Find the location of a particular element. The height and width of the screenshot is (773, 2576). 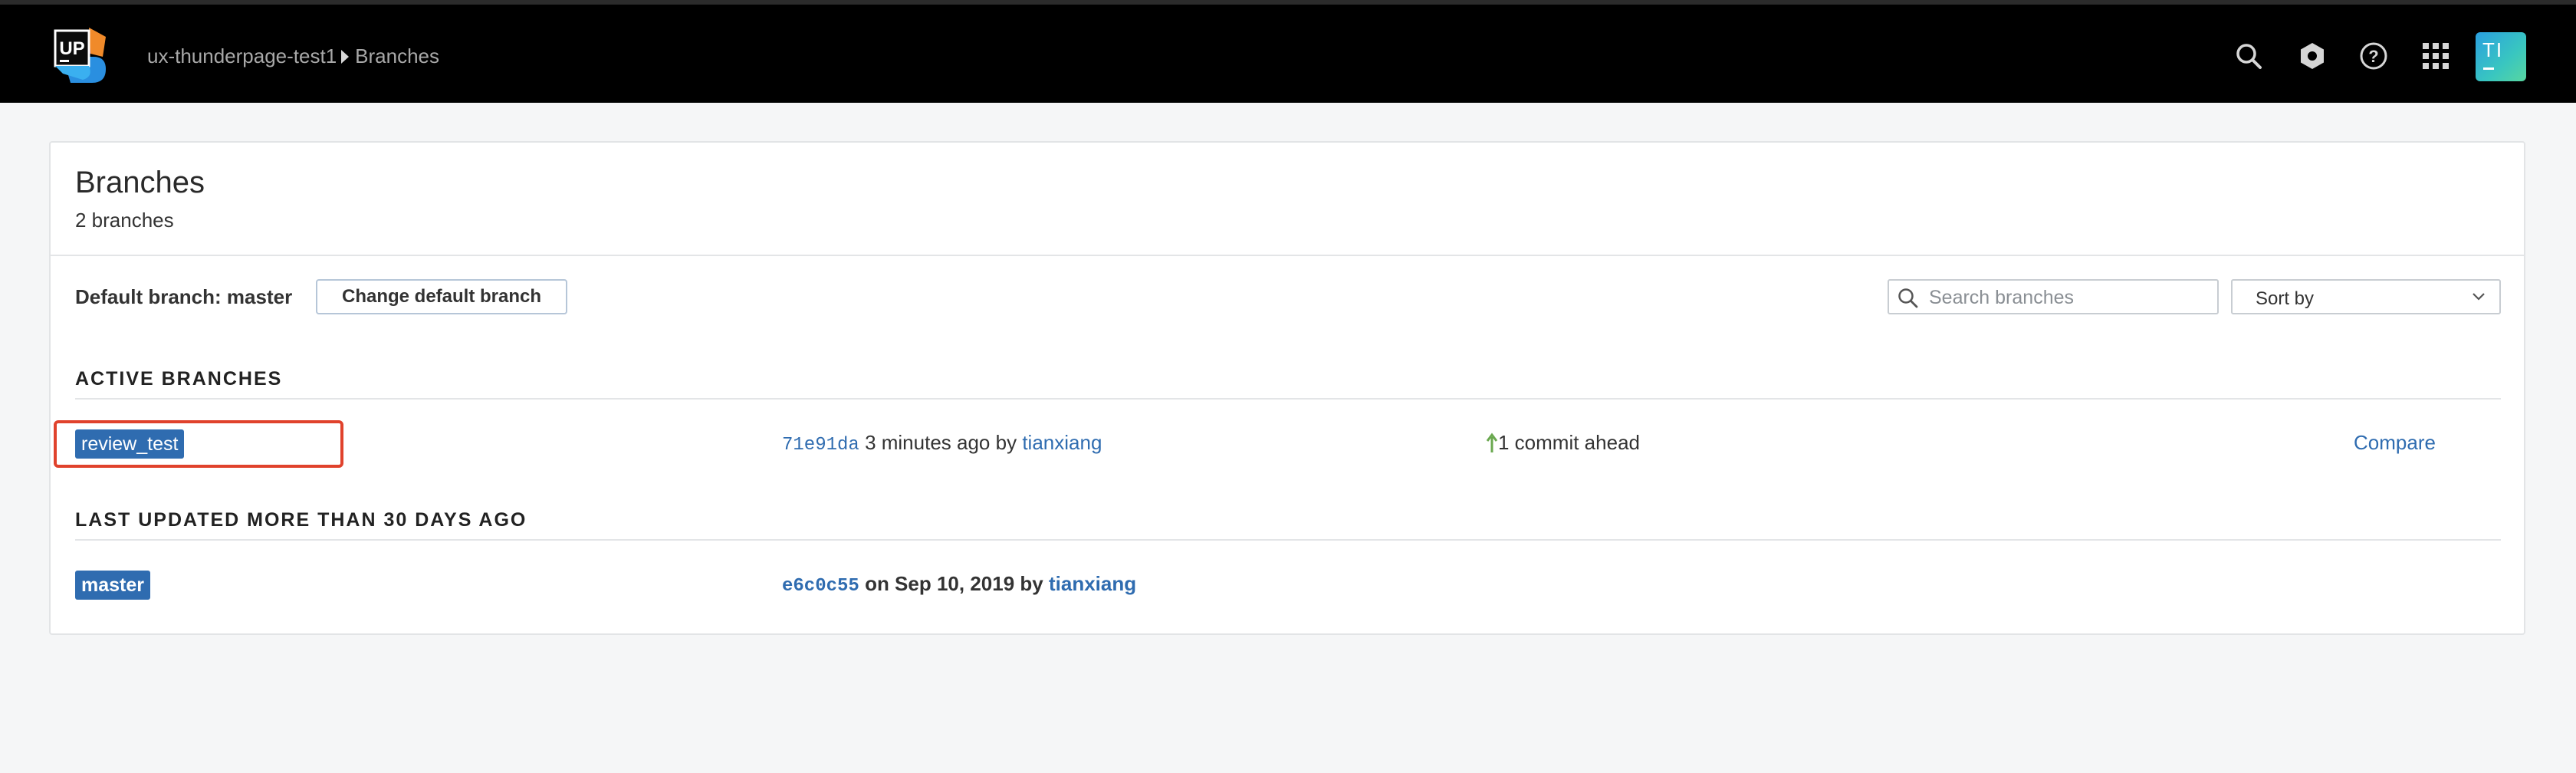

gear-icon is located at coordinates (2312, 56).